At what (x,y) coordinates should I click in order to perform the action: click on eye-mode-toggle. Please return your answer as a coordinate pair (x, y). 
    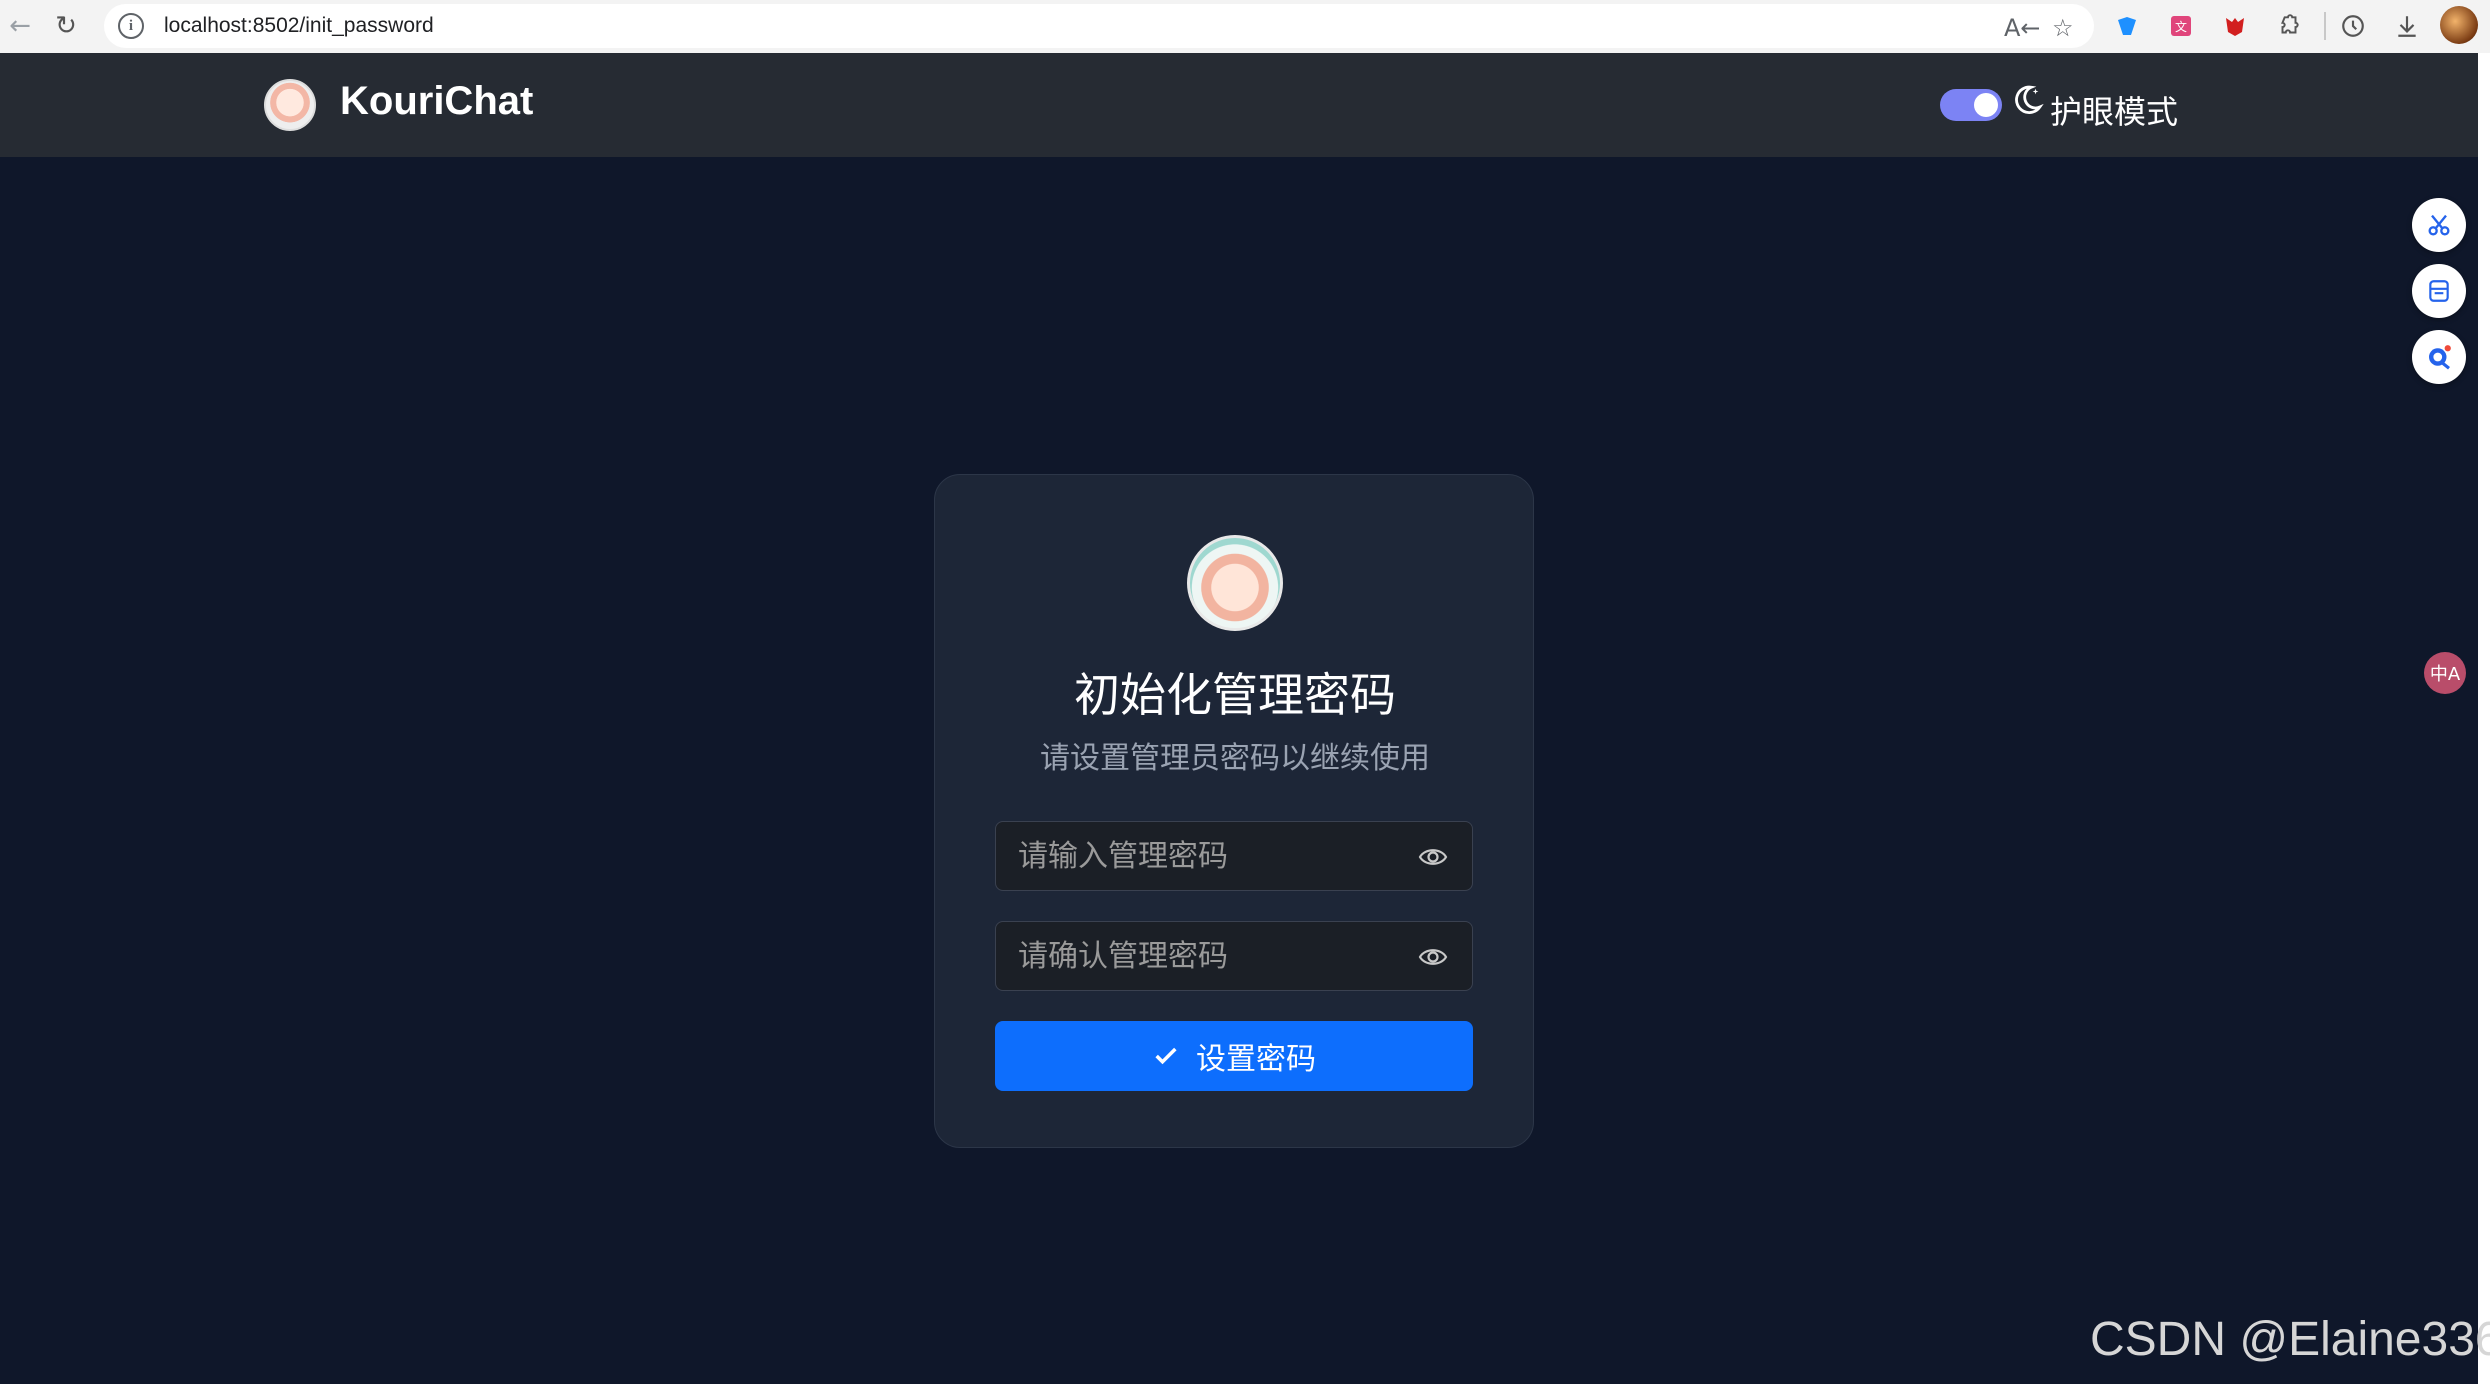
    Looking at the image, I should click on (1971, 105).